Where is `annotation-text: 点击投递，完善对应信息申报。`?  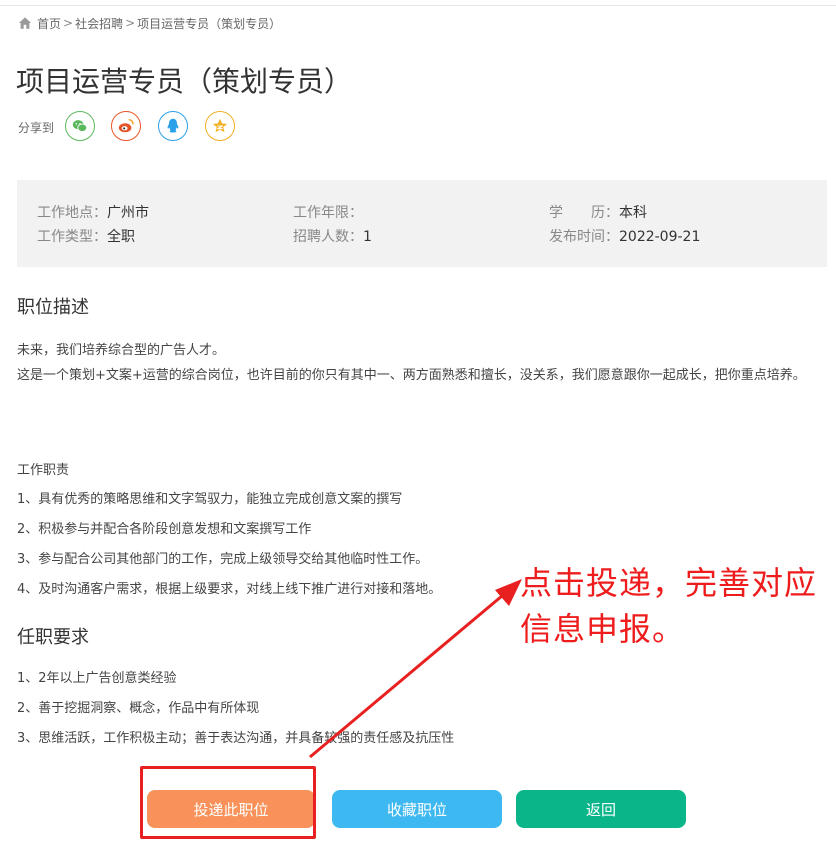
annotation-text: 点击投递，完善对应信息申报。 is located at coordinates (669, 606).